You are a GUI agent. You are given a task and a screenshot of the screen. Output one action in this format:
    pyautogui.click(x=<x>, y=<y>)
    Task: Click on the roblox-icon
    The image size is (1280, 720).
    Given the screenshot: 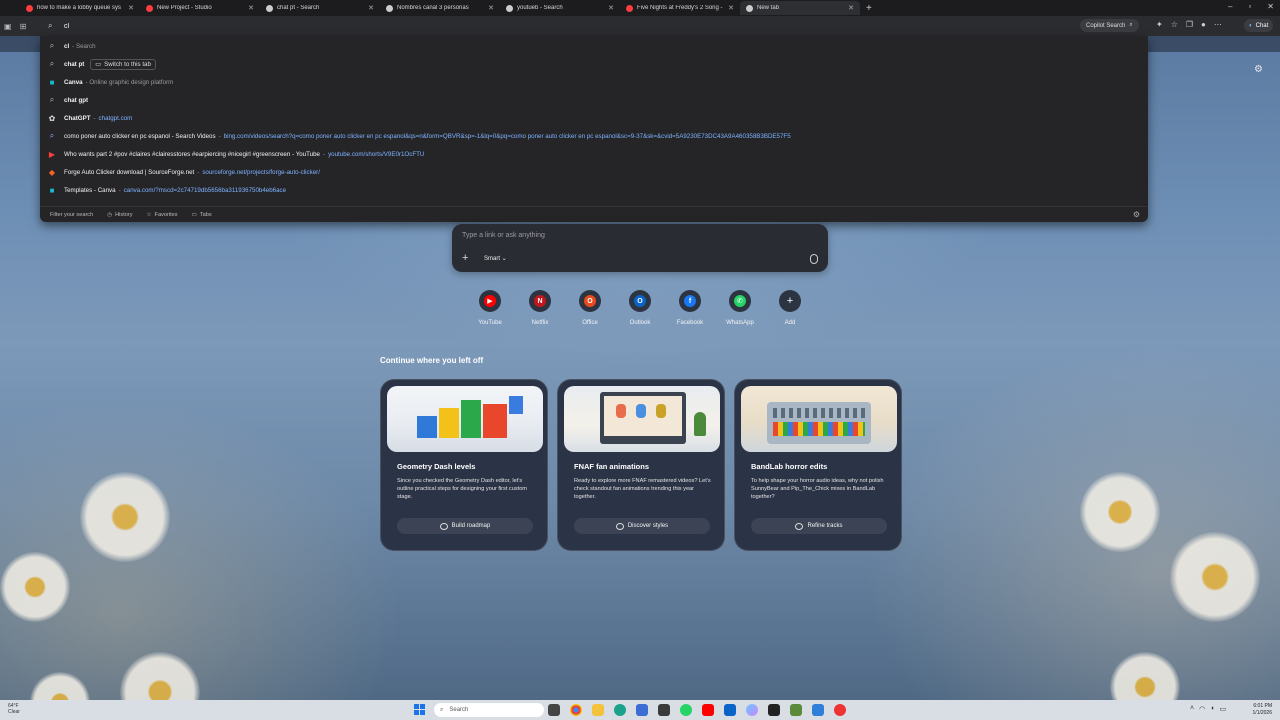 What is the action you would take?
    pyautogui.click(x=774, y=710)
    